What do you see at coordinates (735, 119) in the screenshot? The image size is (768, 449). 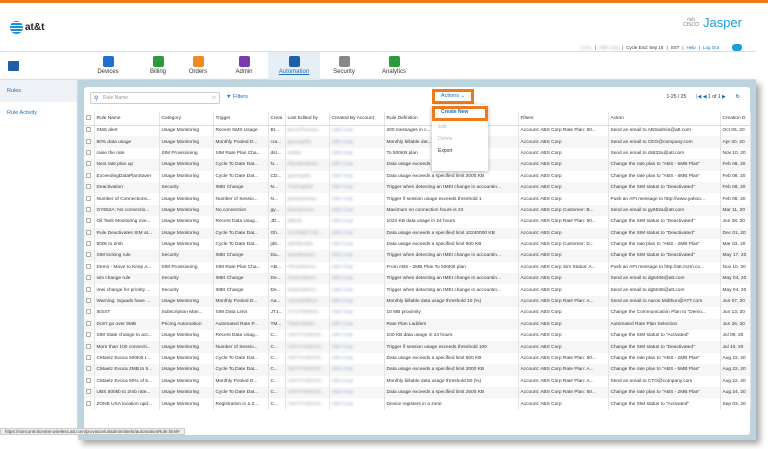 I see `column-header: Creation D` at bounding box center [735, 119].